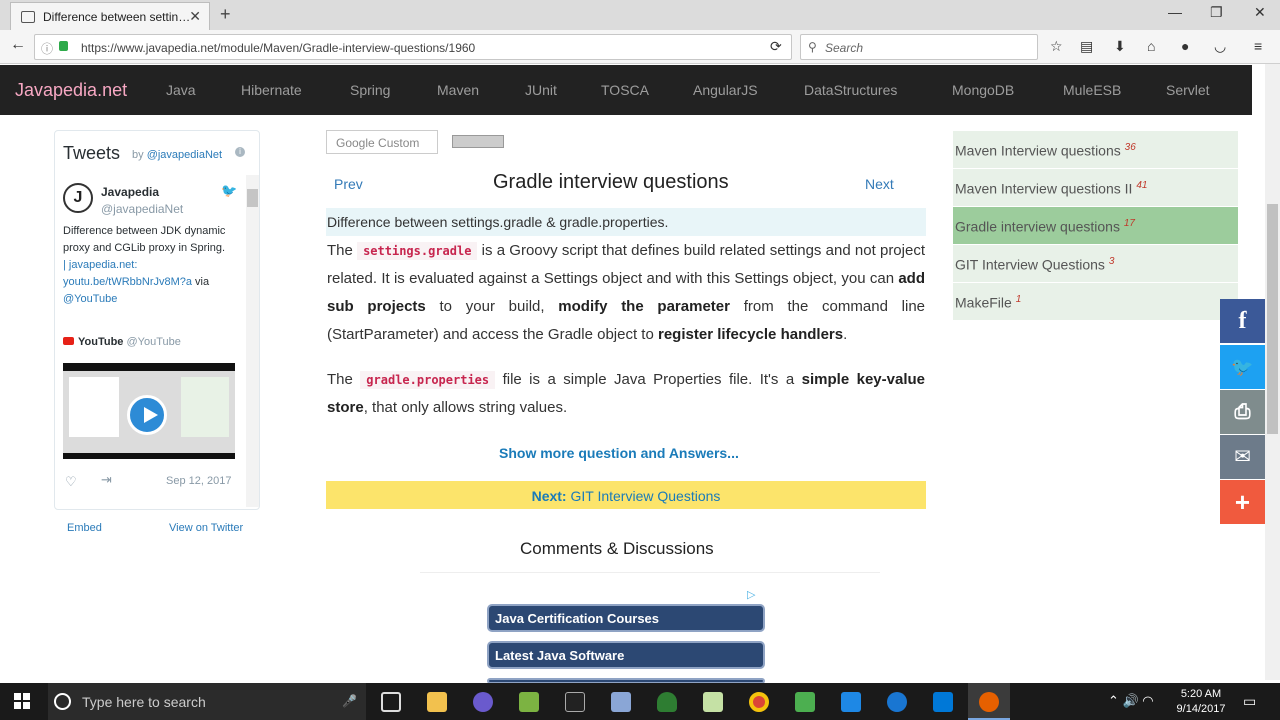  Describe the element at coordinates (1242, 412) in the screenshot. I see `print-button: ⎙` at that location.